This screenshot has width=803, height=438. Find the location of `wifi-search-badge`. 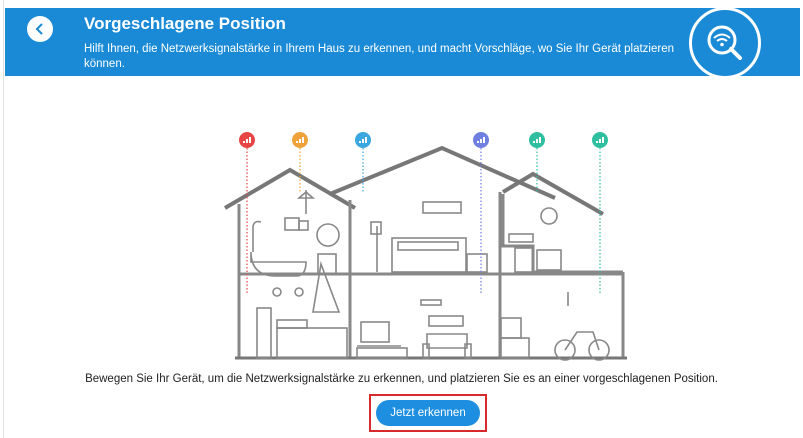

wifi-search-badge is located at coordinates (725, 43).